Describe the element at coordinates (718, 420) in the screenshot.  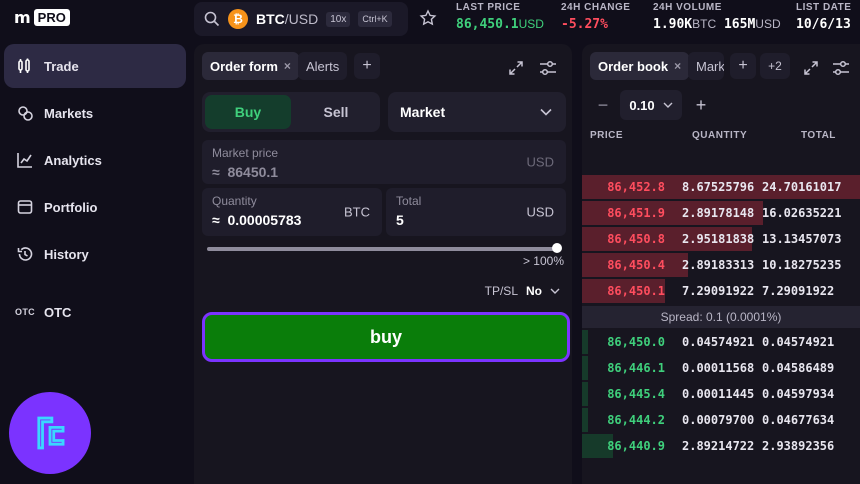
I see `row-quantity: 0.00079700` at that location.